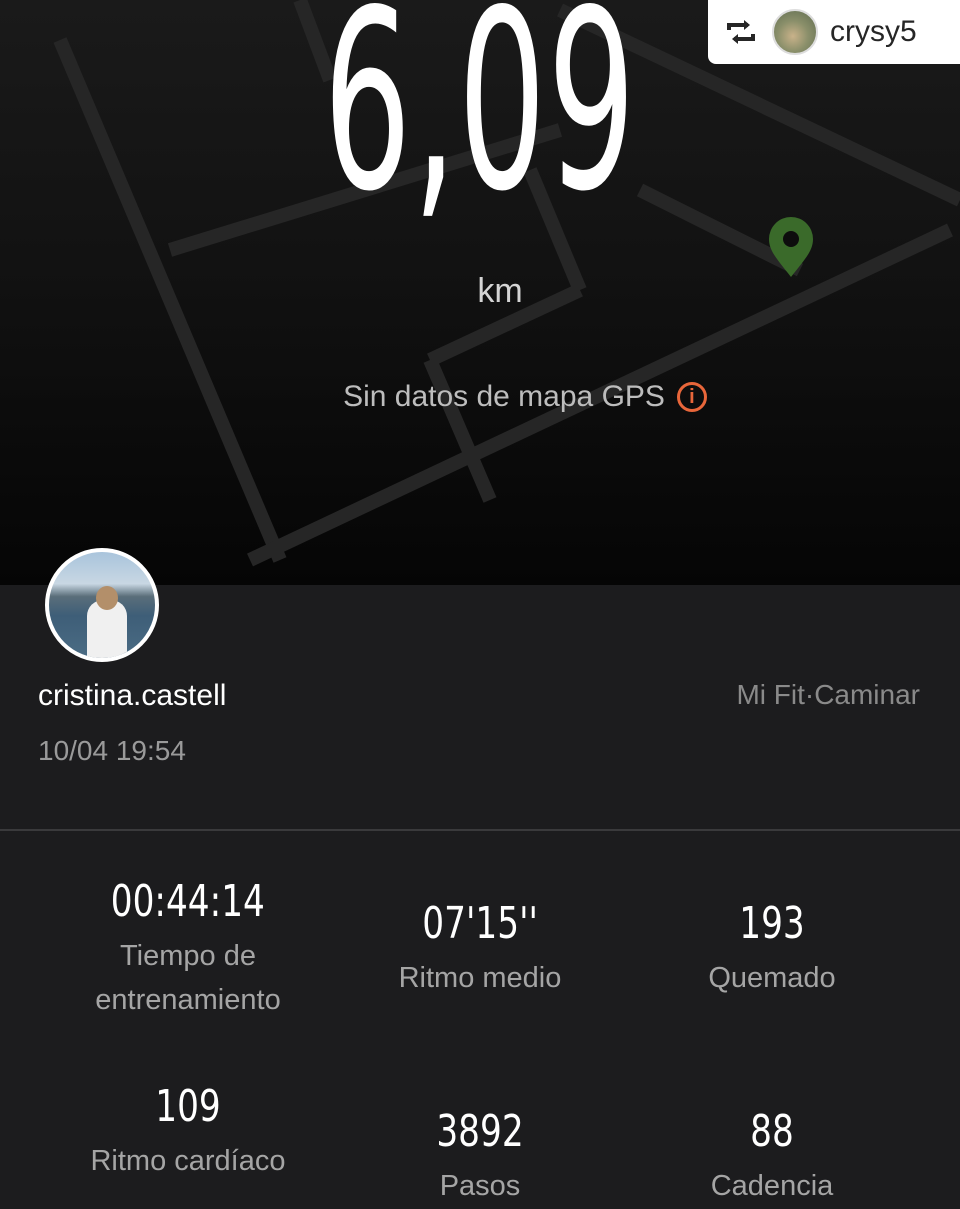 This screenshot has height=1209, width=960. Describe the element at coordinates (772, 923) in the screenshot. I see `stat-value: 193` at that location.